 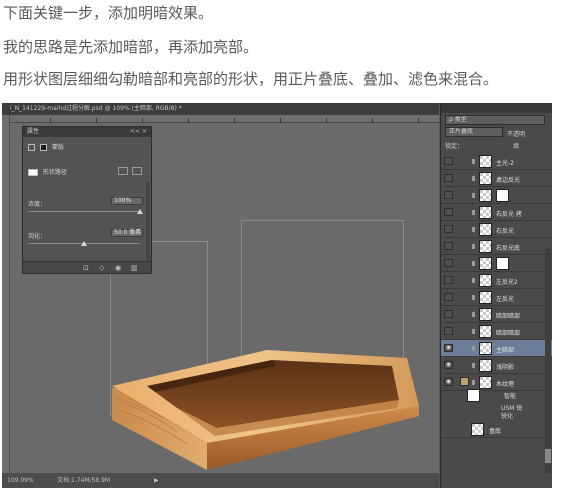 I want to click on layers-scrollbar-thumb, so click(x=548, y=456).